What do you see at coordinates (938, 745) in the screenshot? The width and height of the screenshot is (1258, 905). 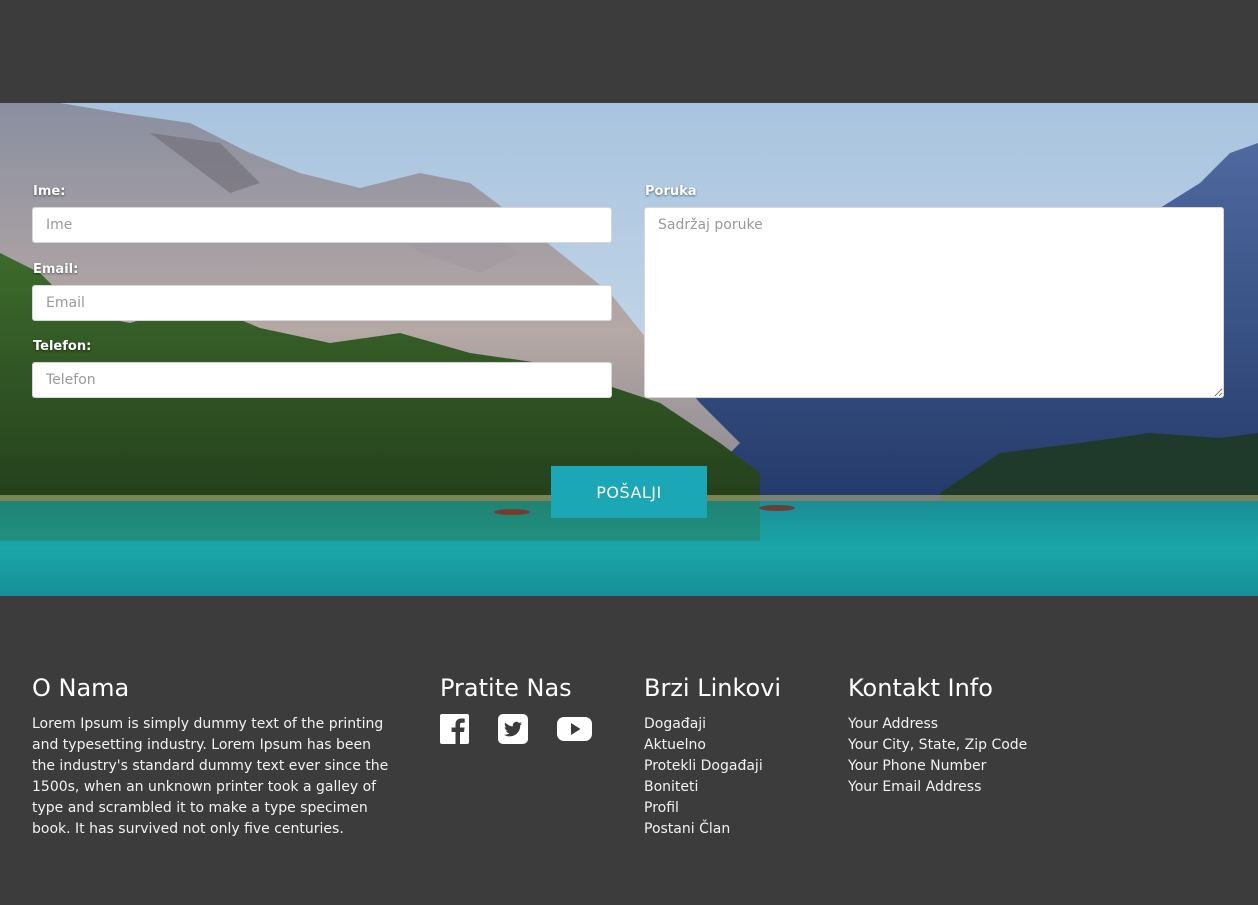 I see `contact-city: Your City, State, Zip Code` at bounding box center [938, 745].